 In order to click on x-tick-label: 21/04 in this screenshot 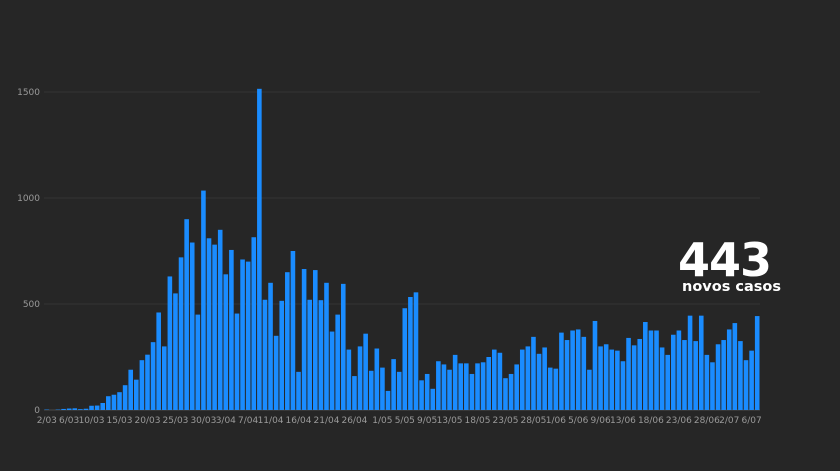, I will do `click(327, 421)`.